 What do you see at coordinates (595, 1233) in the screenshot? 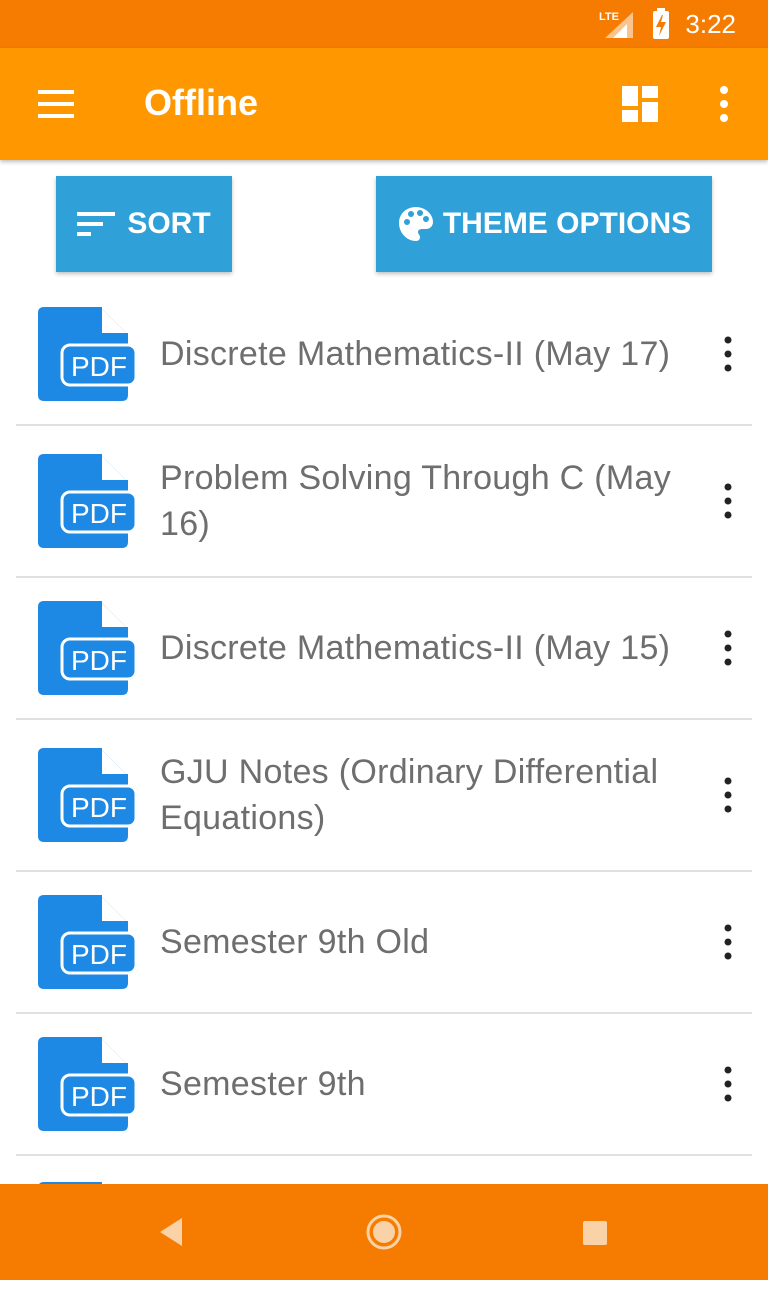
I see `recent-apps-icon` at bounding box center [595, 1233].